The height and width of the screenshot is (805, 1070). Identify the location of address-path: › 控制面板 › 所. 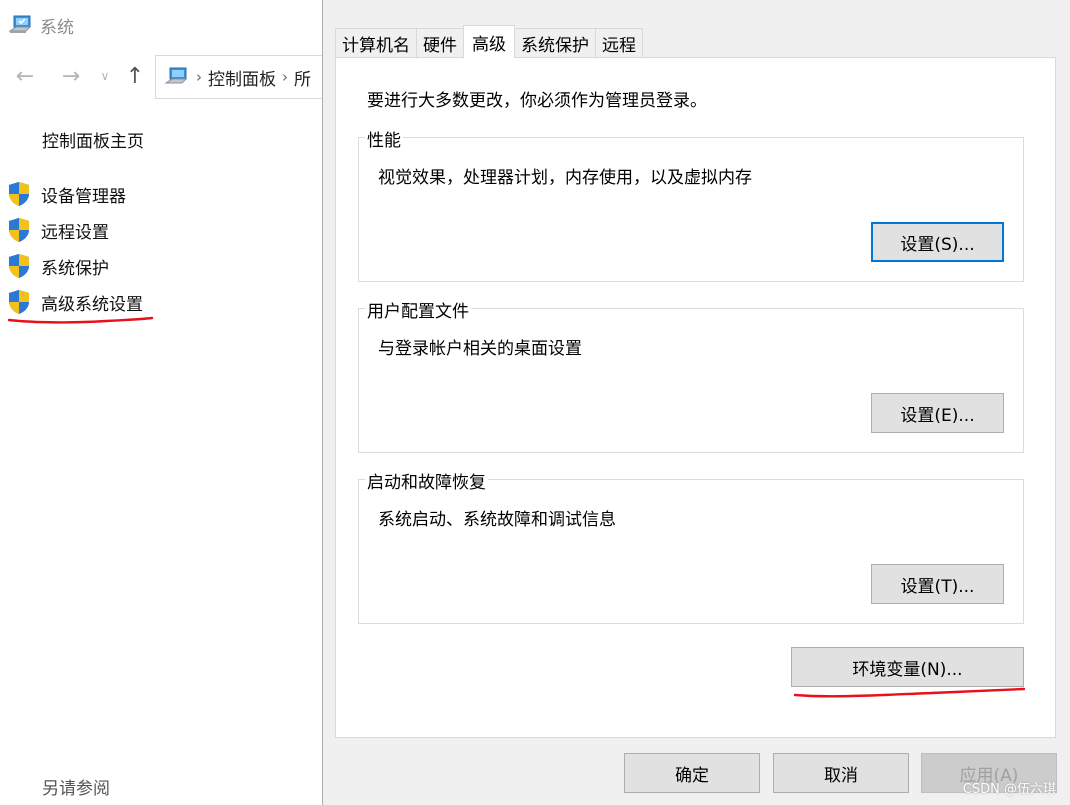
(245, 77).